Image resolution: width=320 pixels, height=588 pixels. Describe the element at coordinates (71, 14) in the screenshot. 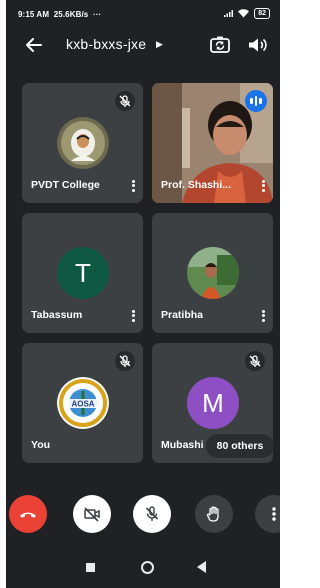

I see `status-speed: 25.6KB/s` at that location.